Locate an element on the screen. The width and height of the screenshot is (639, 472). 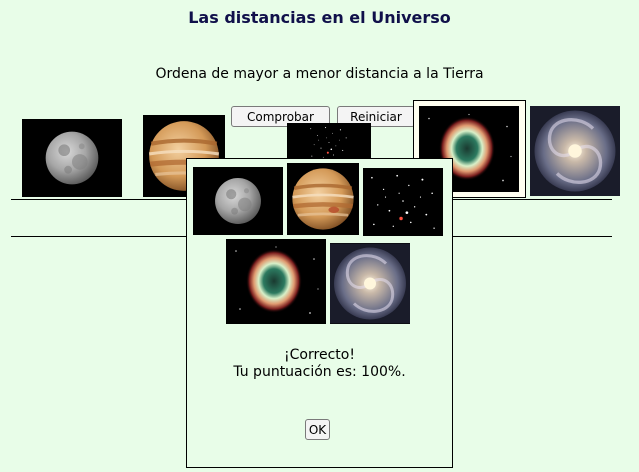
spiral-galaxy-image is located at coordinates (575, 151).